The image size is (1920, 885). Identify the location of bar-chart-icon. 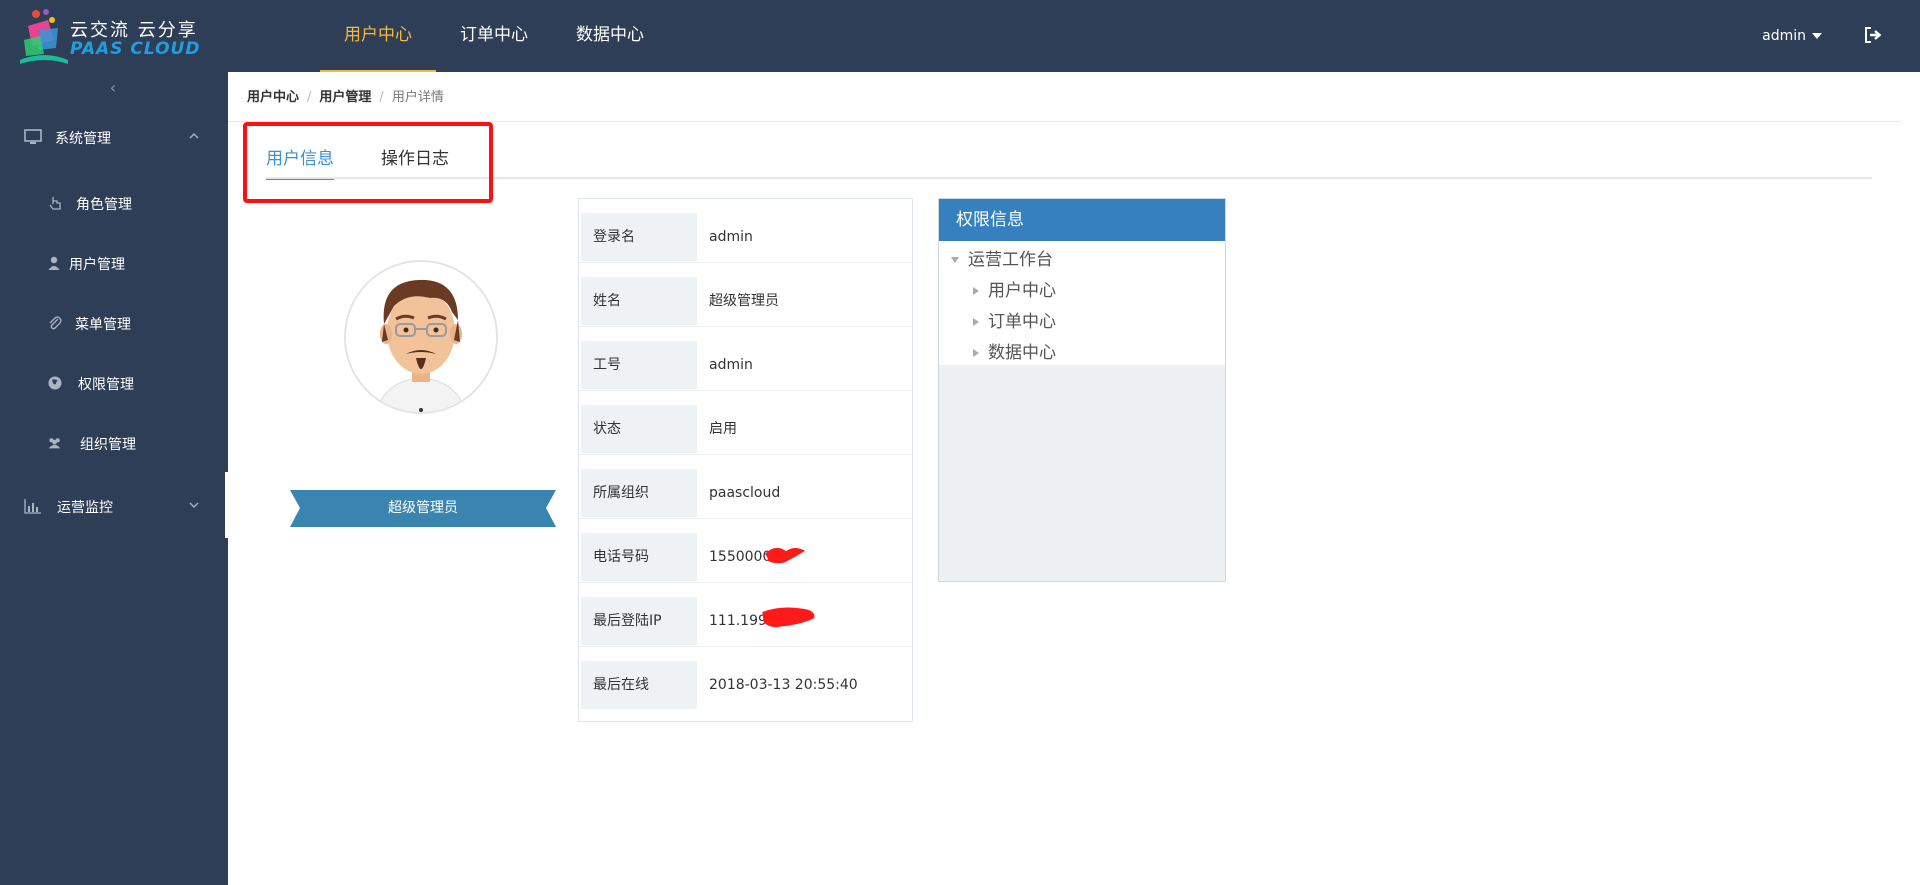
(32, 506).